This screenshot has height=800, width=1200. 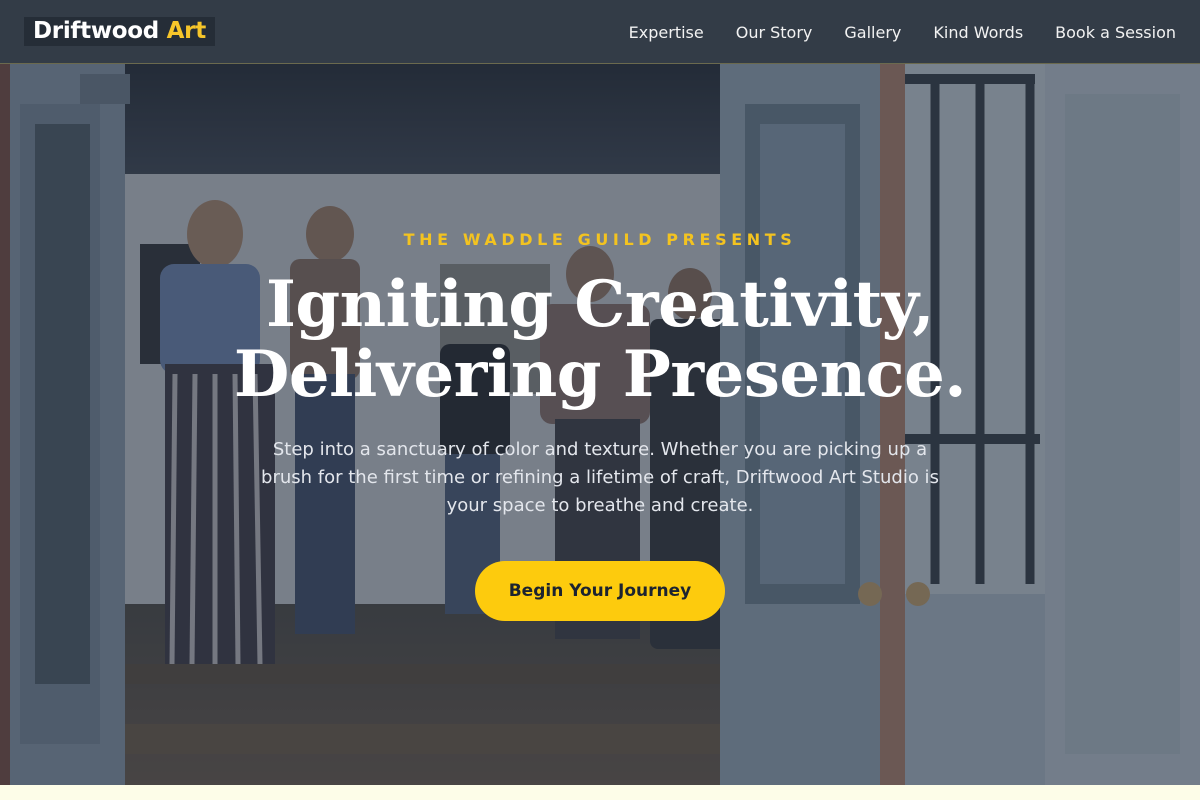 I want to click on hero-eyebrow: THE WADDLE GUILD PRESENTS, so click(x=600, y=239).